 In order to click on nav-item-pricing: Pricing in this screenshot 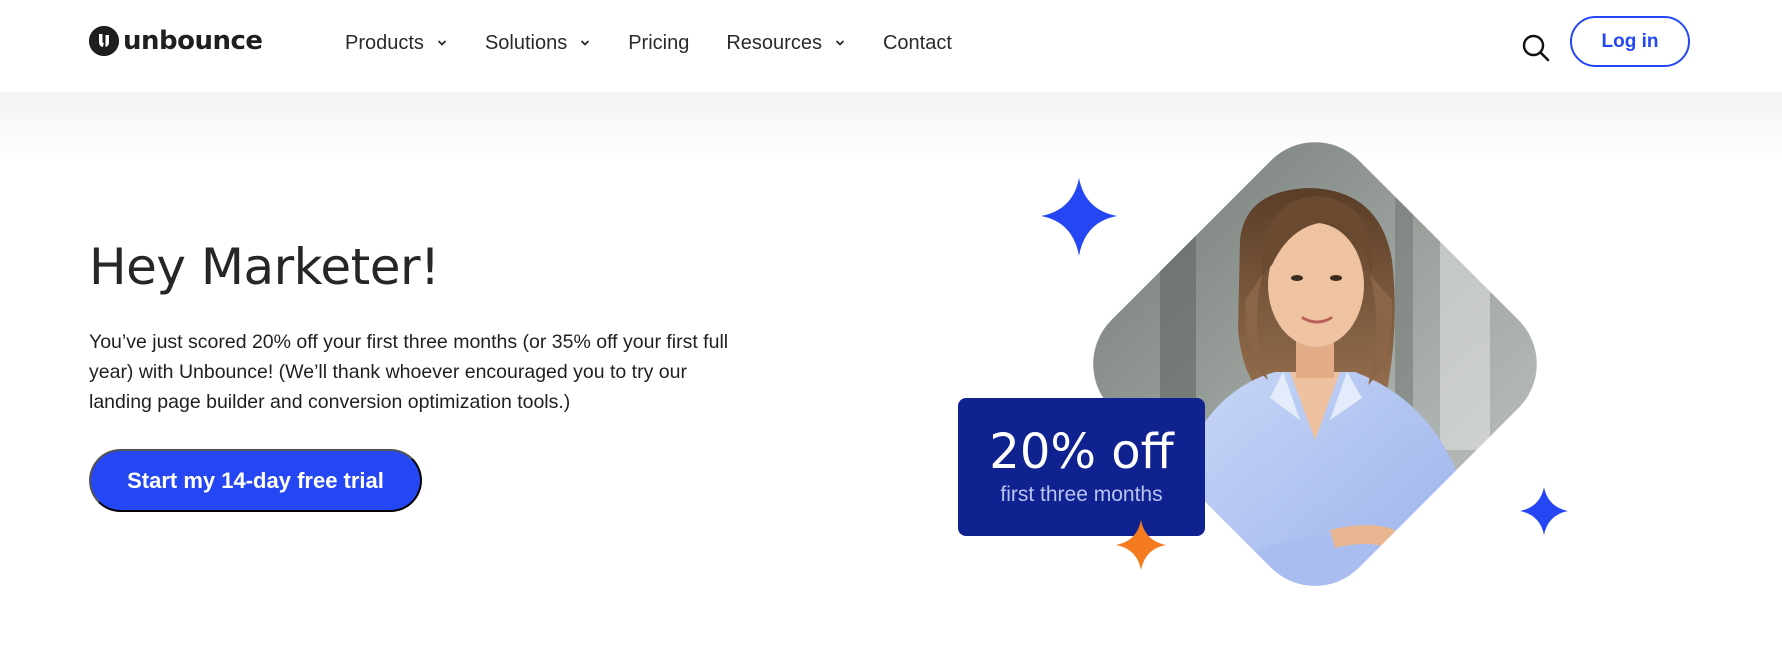, I will do `click(658, 43)`.